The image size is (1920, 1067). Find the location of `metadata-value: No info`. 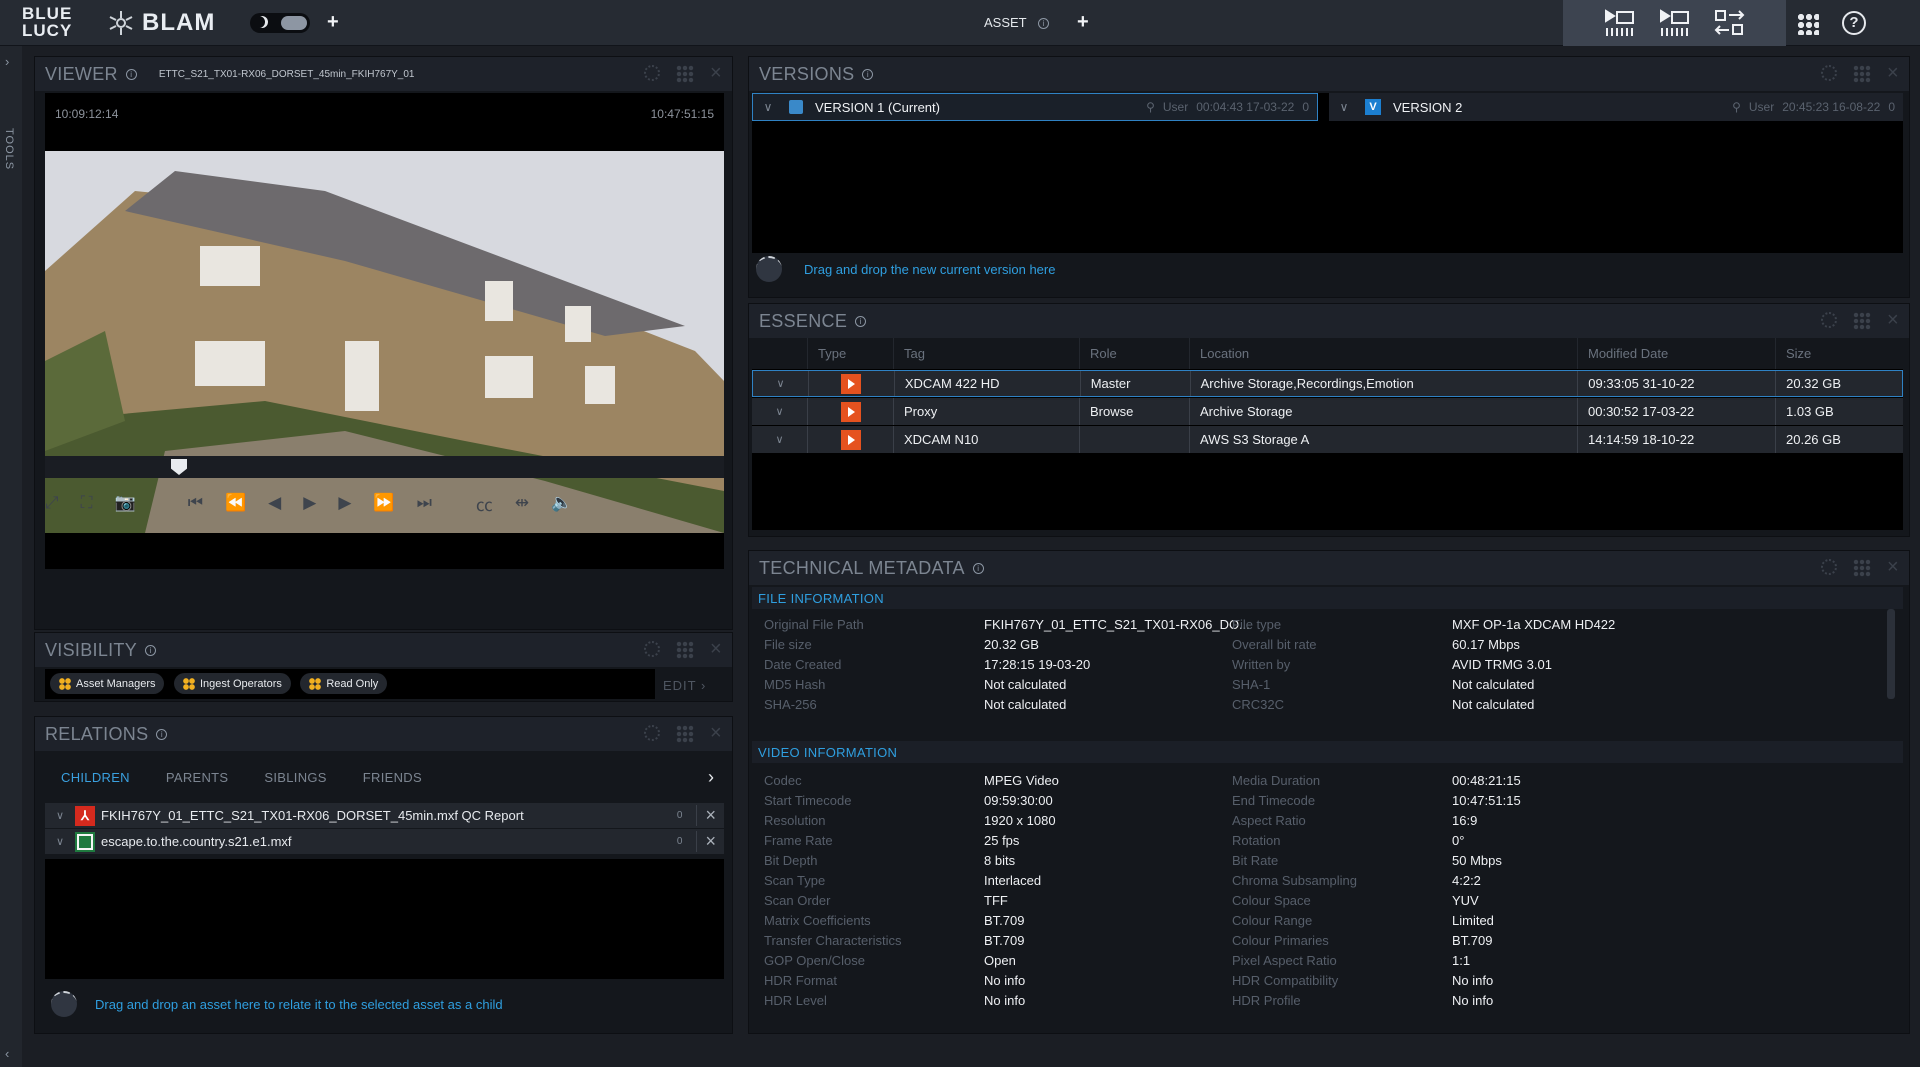

metadata-value: No info is located at coordinates (1473, 980).